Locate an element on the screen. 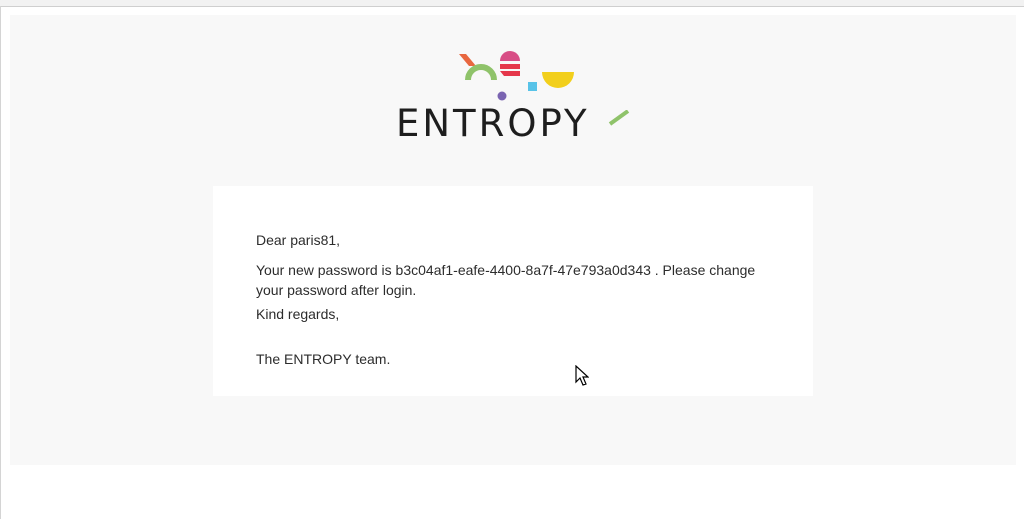  logo-confetti-icon is located at coordinates (516, 76).